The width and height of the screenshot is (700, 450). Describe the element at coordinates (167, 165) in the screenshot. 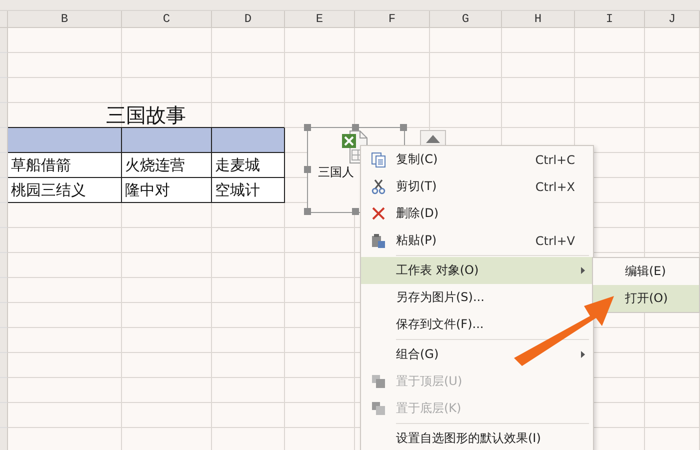

I see `table-cell: 火烧连营` at that location.